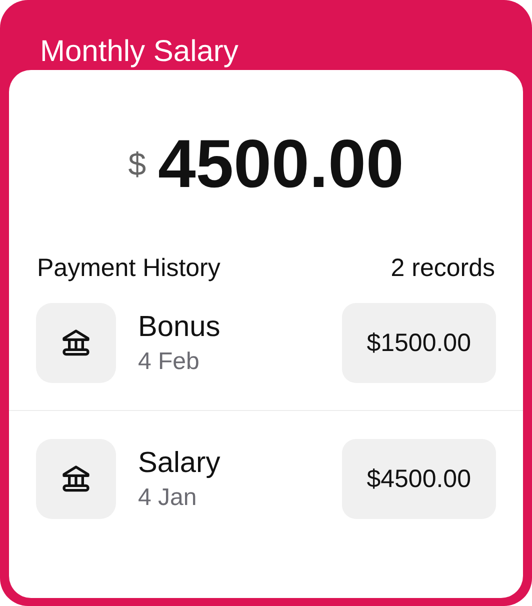 The height and width of the screenshot is (606, 532). I want to click on section-title: Payment History, so click(128, 268).